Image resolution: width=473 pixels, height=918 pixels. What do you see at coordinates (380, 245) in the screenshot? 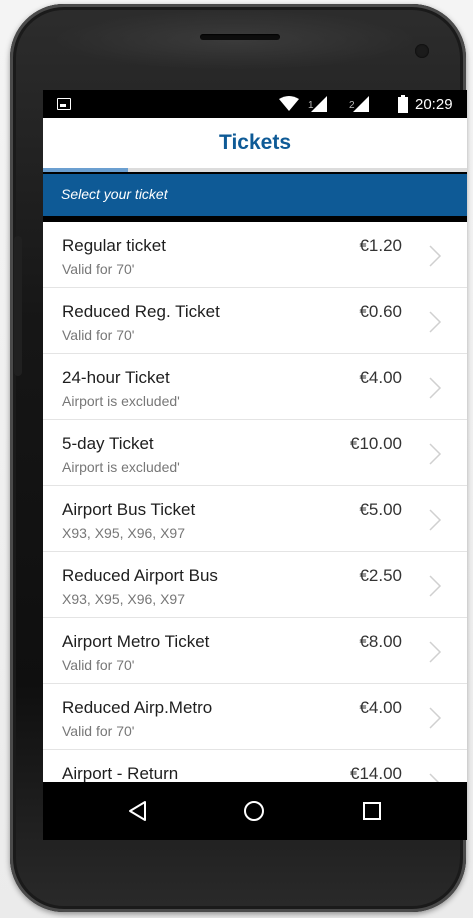
I see `ticket-price: €1.20` at bounding box center [380, 245].